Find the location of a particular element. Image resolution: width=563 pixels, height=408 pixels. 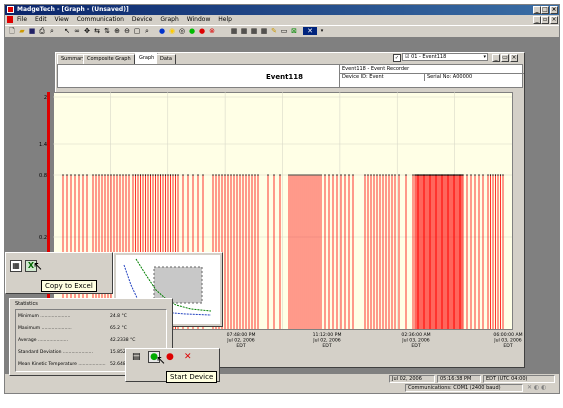

tab-graph: Graph is located at coordinates (147, 58).